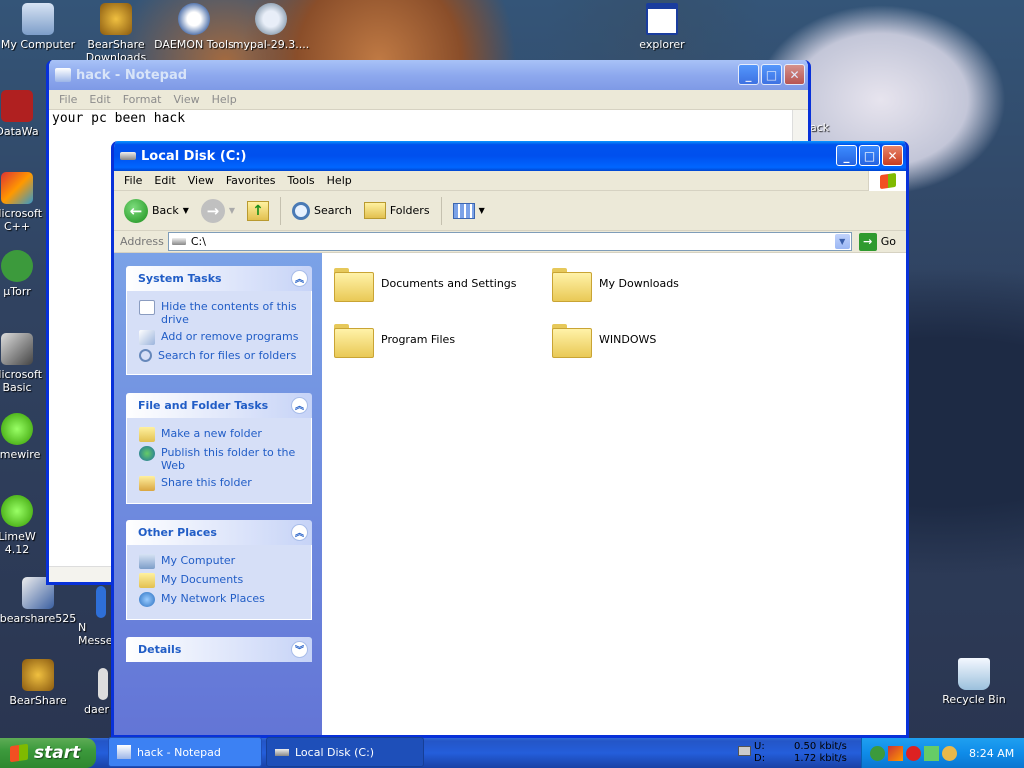  Describe the element at coordinates (744, 751) in the screenshot. I see `keyboard-icon` at that location.